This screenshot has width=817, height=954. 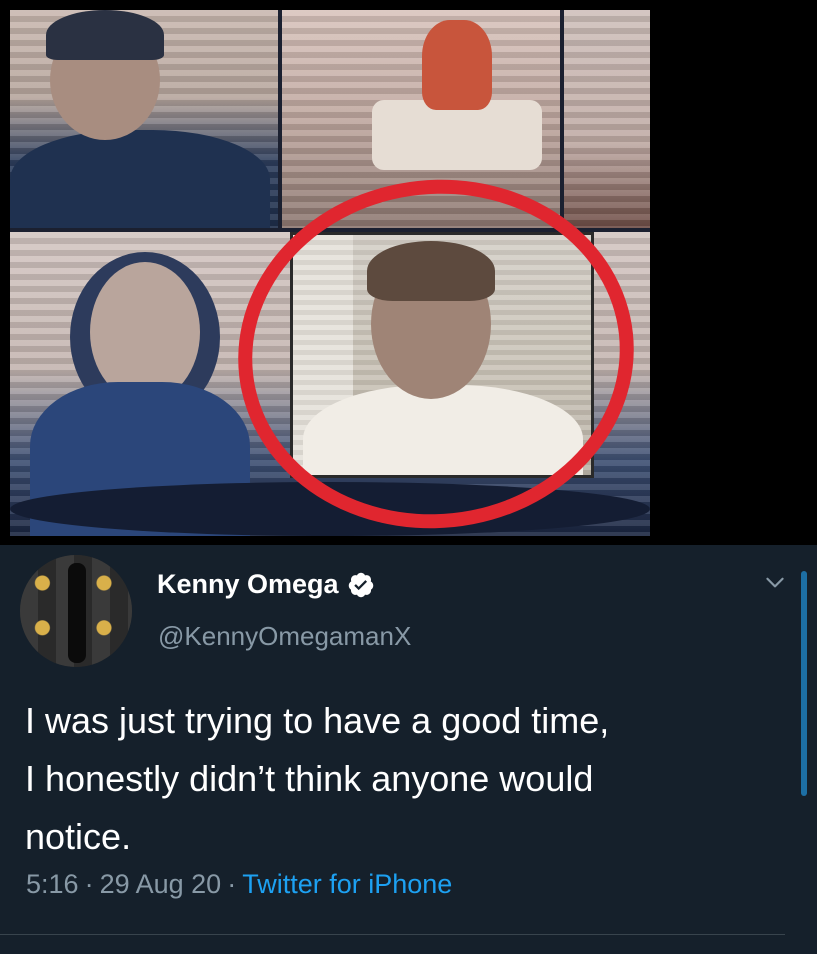 What do you see at coordinates (239, 884) in the screenshot?
I see `tweet-metadata: 5:16 · 29 Aug 20 · Twitter for iPhone` at bounding box center [239, 884].